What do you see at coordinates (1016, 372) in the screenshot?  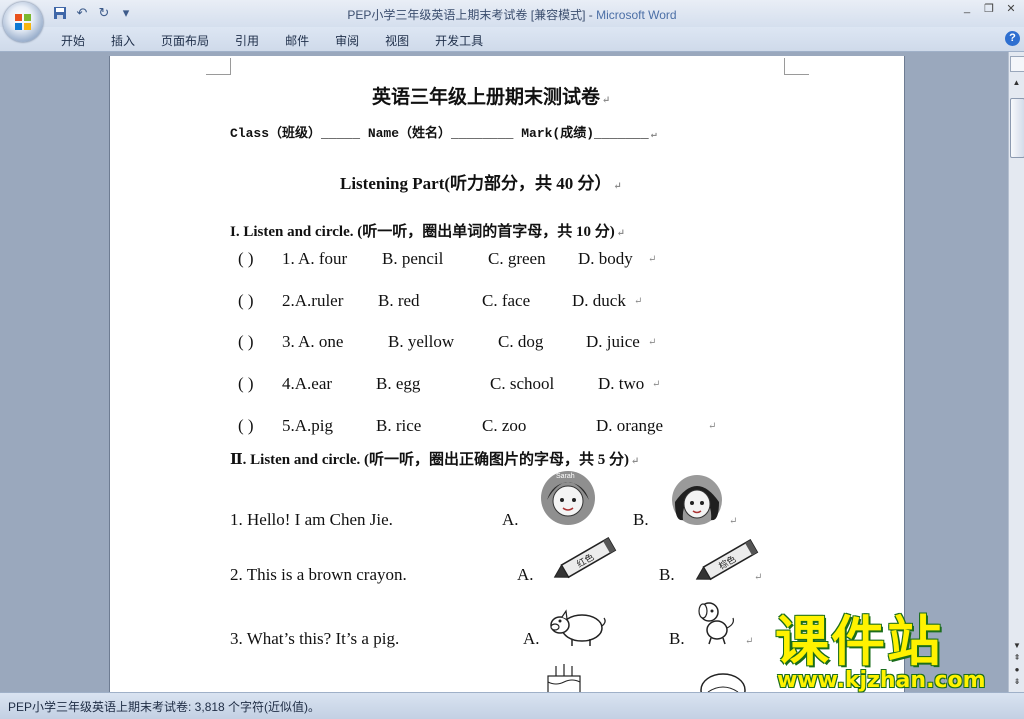 I see `vertical-scrollbar: ▲ ▼ ⇞ ● ⇟` at bounding box center [1016, 372].